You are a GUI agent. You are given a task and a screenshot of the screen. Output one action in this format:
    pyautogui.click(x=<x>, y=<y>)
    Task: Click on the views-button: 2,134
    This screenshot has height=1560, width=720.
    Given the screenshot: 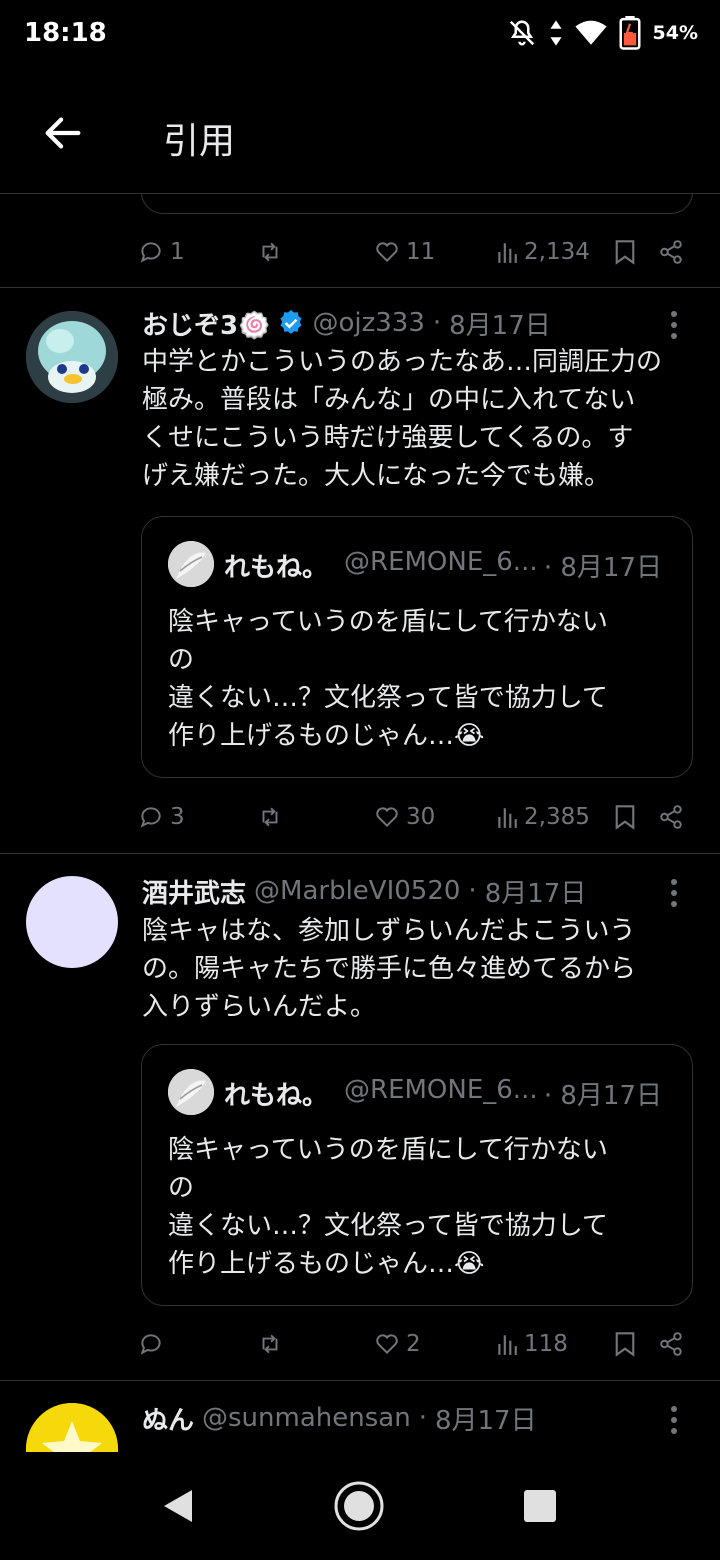 What is the action you would take?
    pyautogui.click(x=543, y=252)
    